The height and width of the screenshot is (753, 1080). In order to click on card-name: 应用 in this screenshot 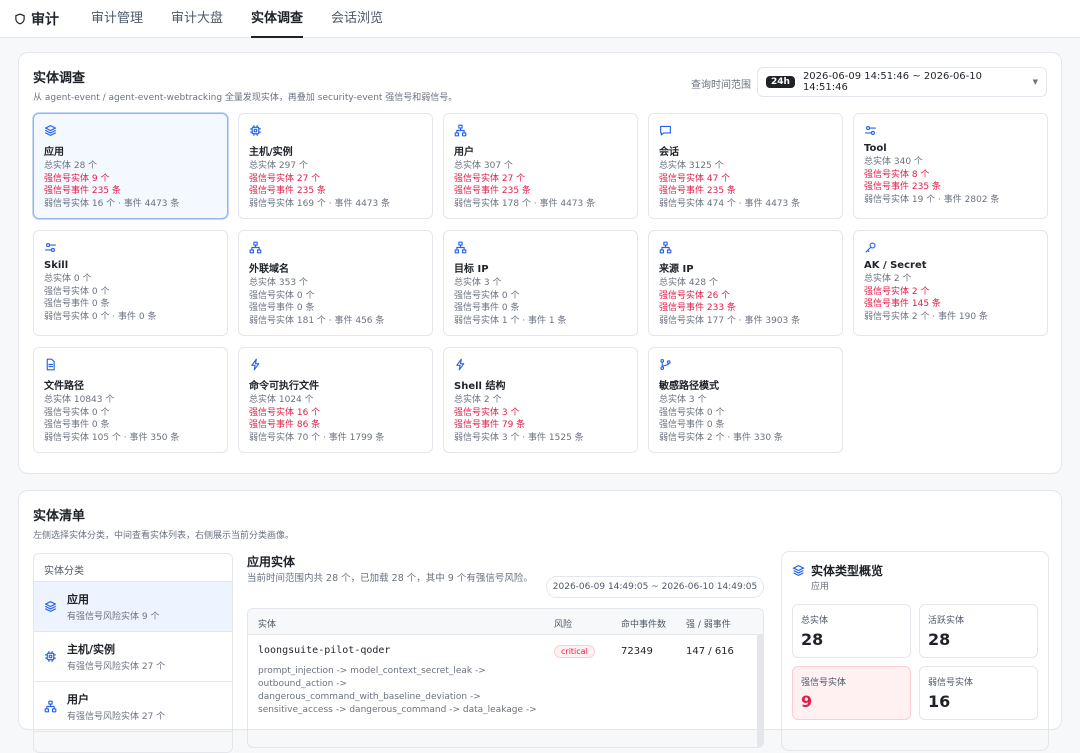, I will do `click(54, 152)`.